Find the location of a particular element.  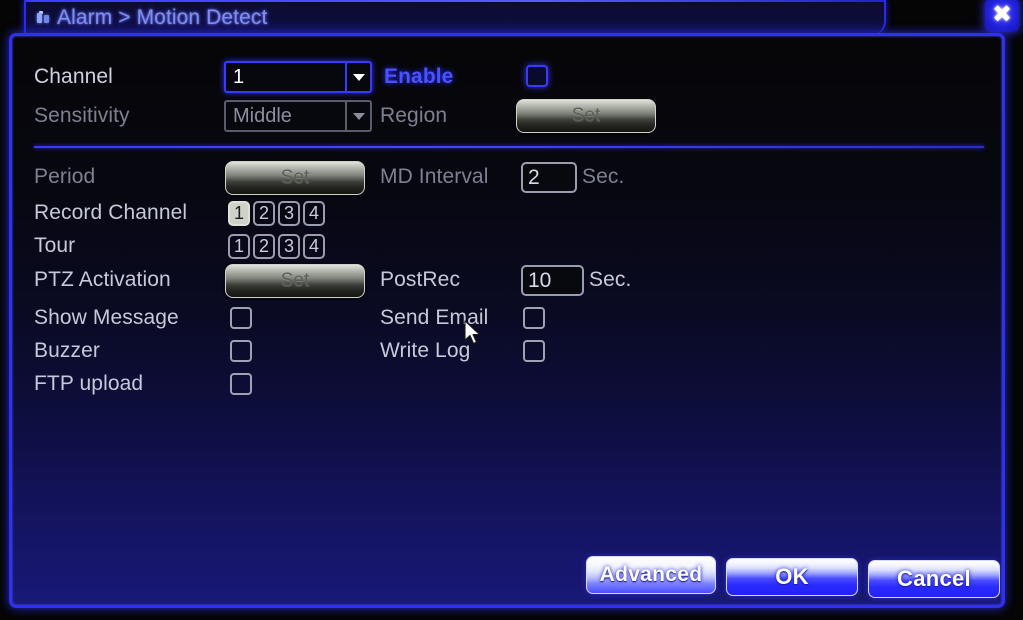

close-button: ✖ is located at coordinates (1002, 16).